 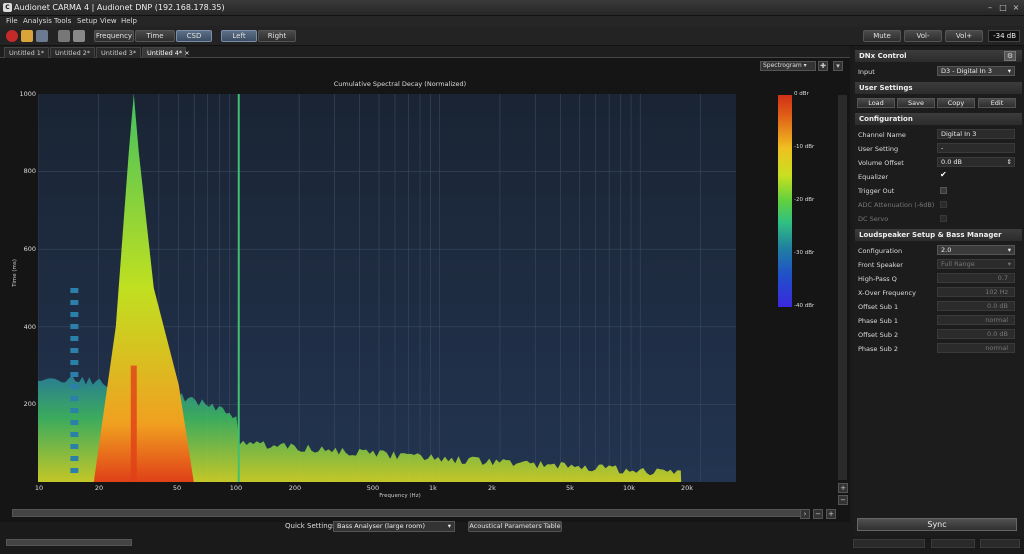 I want to click on save-button: Save, so click(x=916, y=103).